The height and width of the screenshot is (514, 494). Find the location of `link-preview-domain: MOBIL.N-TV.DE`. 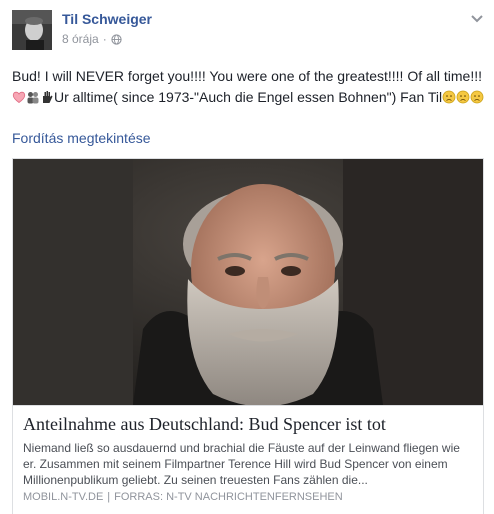

link-preview-domain: MOBIL.N-TV.DE is located at coordinates (63, 497).